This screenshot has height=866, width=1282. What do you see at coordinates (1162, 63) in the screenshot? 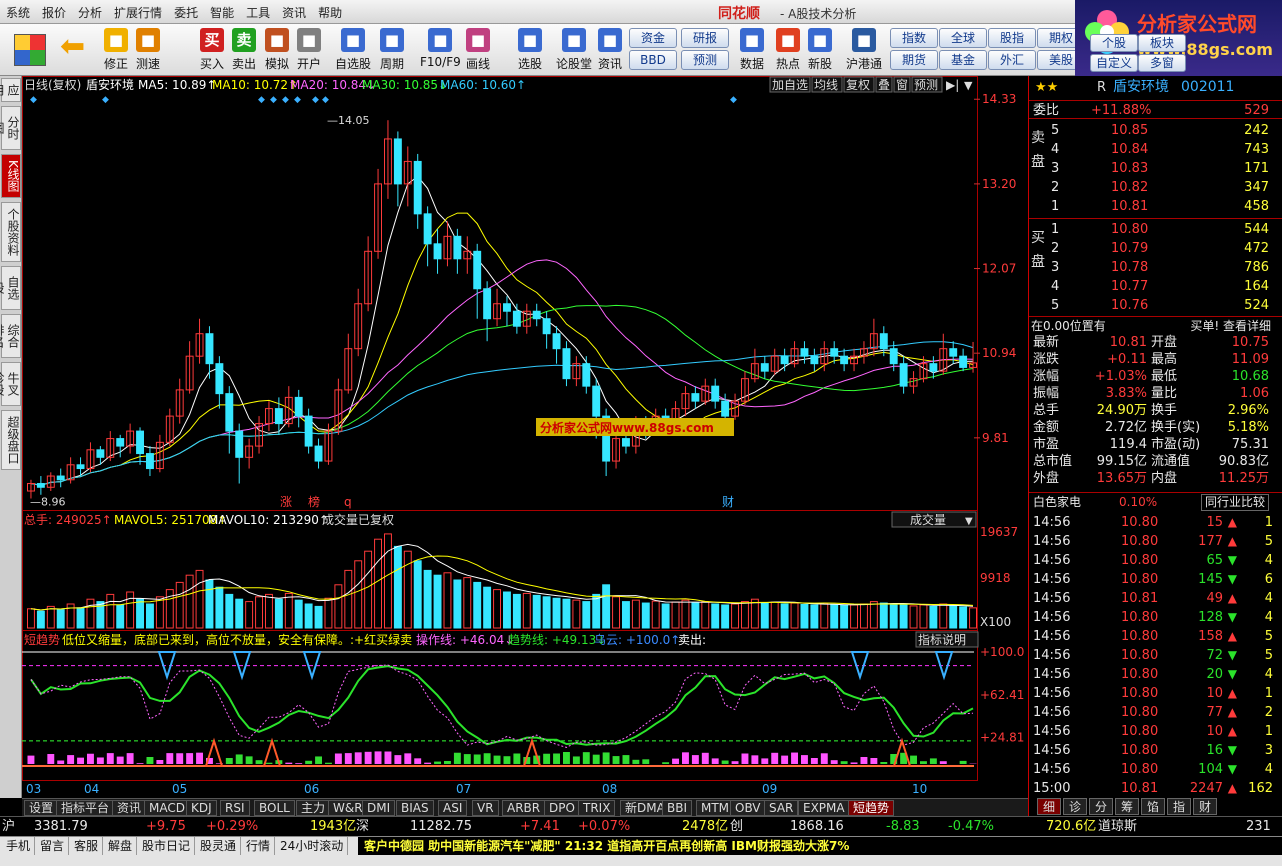
I see `quick-btn-11: 多窗` at bounding box center [1162, 63].